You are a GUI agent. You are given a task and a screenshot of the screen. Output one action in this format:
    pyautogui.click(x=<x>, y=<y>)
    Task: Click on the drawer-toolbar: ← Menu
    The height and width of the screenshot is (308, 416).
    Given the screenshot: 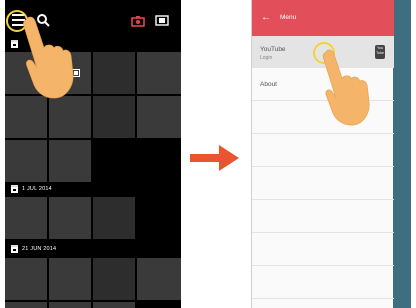 What is the action you would take?
    pyautogui.click(x=323, y=18)
    